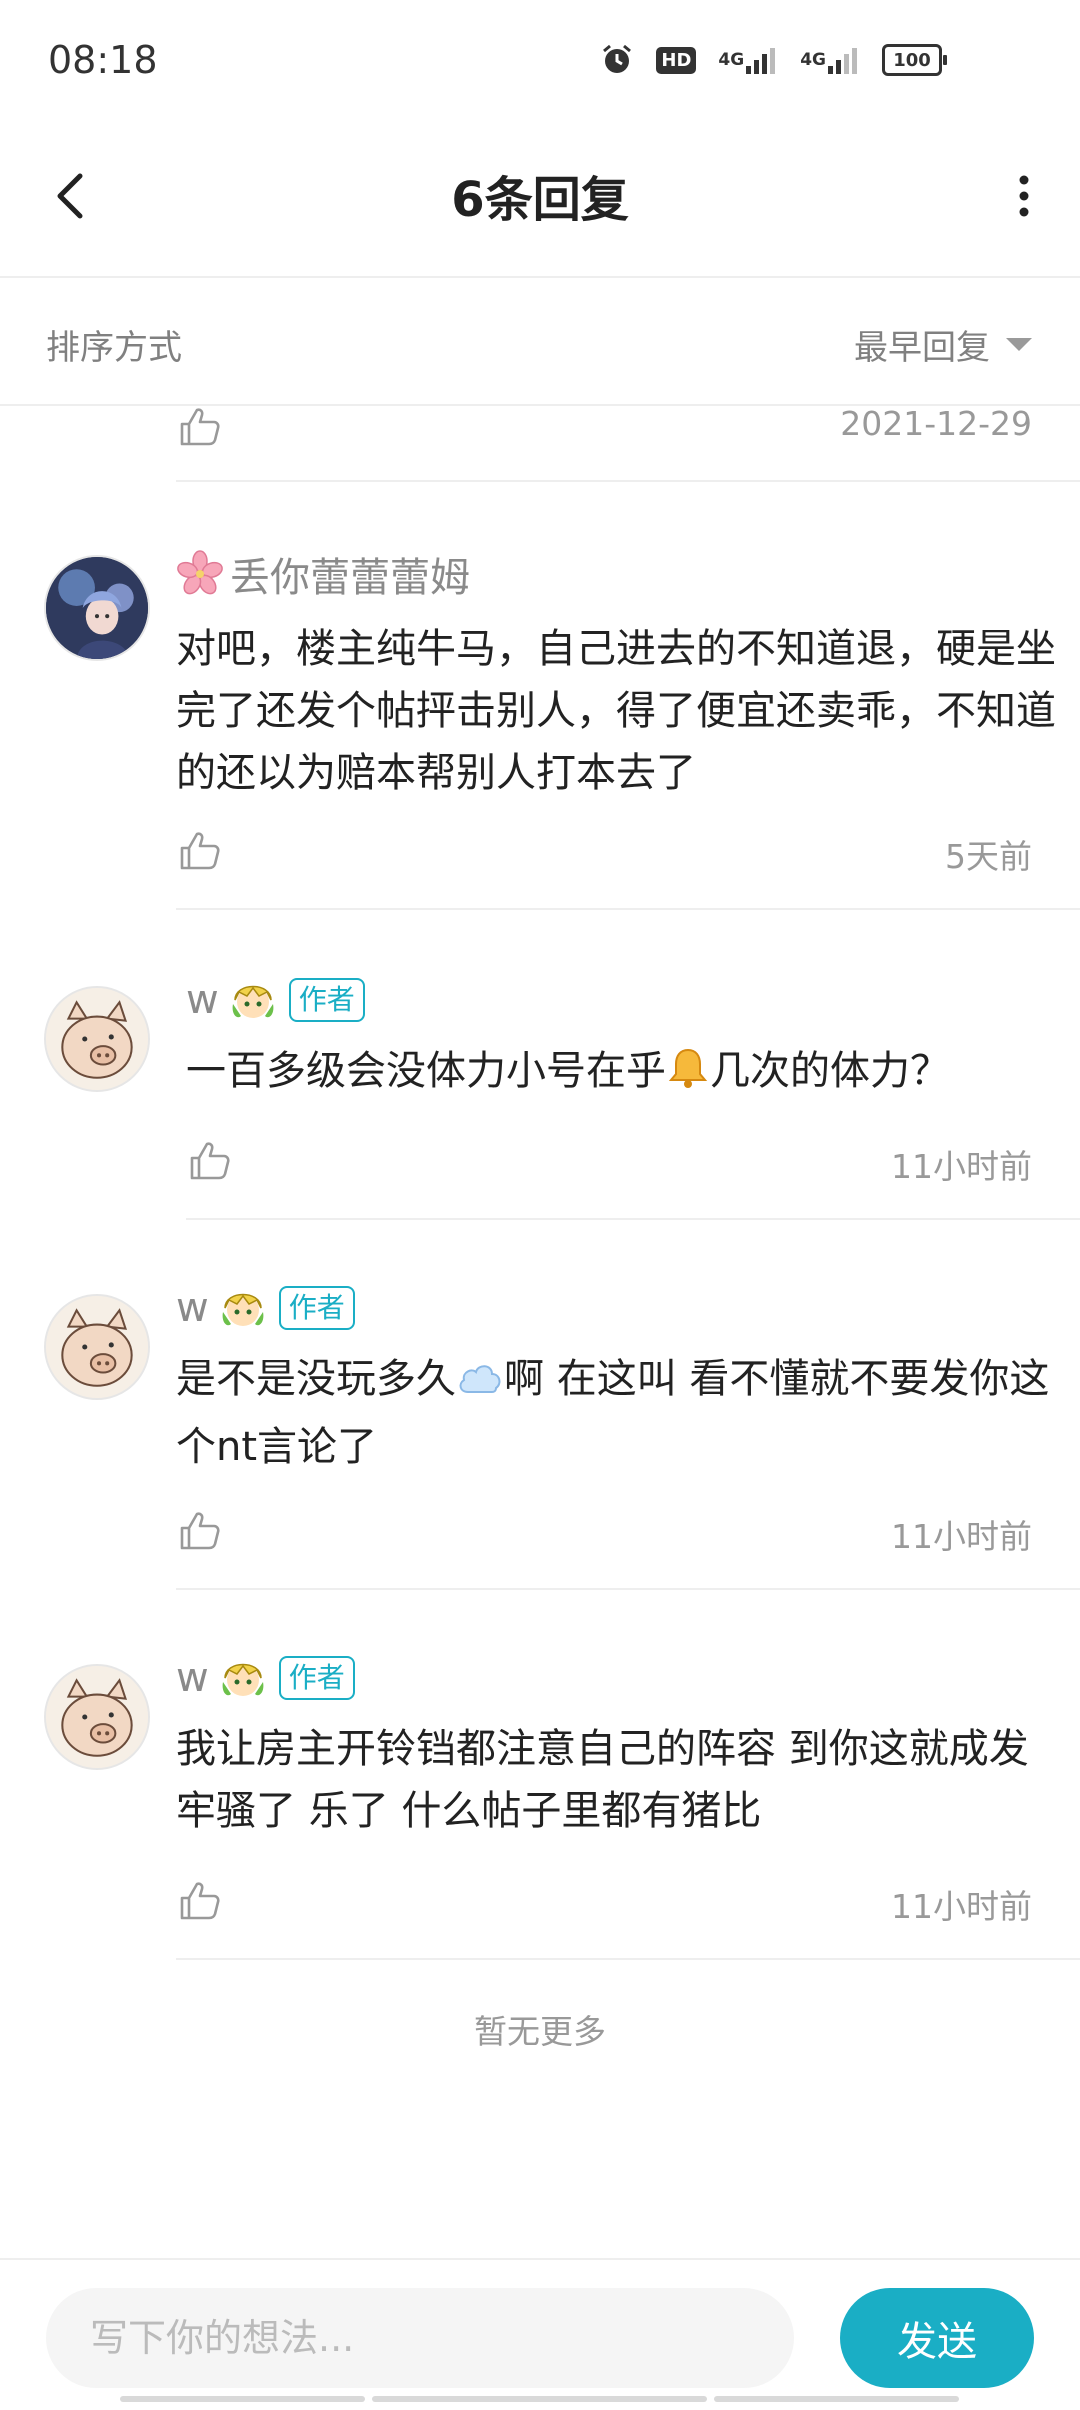 This screenshot has width=1080, height=2410. I want to click on sort-label: 排序方式, so click(114, 348).